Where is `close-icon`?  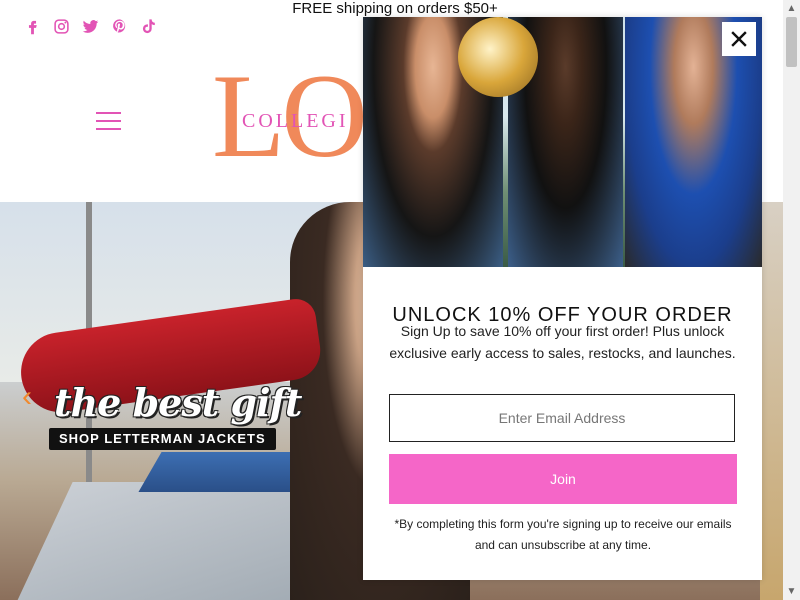 close-icon is located at coordinates (739, 39).